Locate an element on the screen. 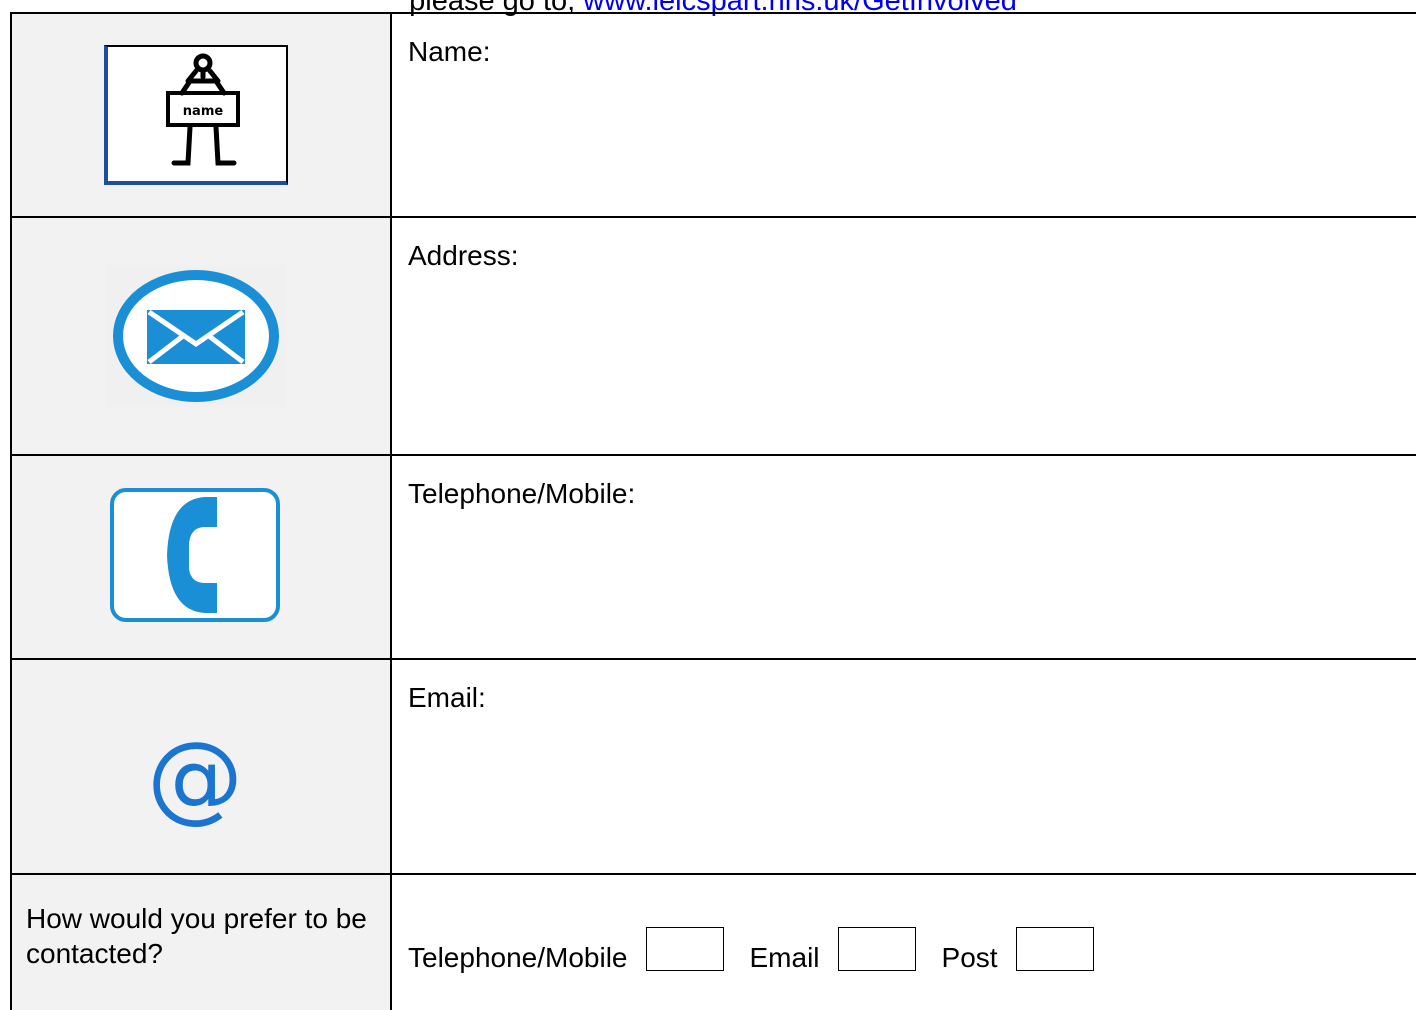  option-email-checkbox is located at coordinates (876, 949).